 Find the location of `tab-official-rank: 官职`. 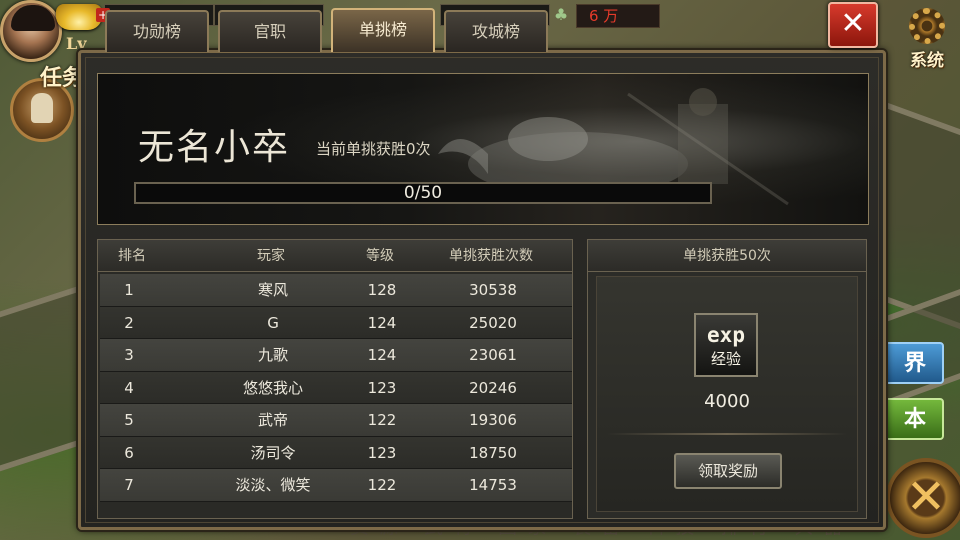

tab-official-rank: 官职 is located at coordinates (270, 31).